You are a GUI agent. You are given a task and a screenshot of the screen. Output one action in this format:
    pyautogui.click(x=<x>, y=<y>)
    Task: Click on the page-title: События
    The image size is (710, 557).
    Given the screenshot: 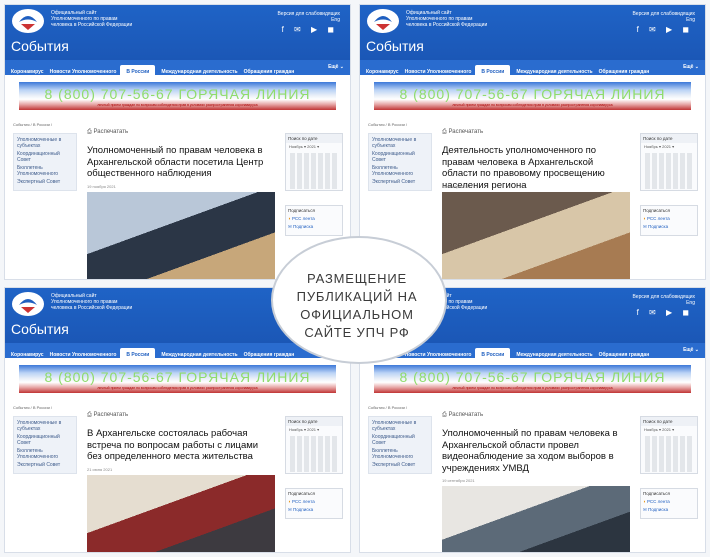 What is the action you would take?
    pyautogui.click(x=40, y=46)
    